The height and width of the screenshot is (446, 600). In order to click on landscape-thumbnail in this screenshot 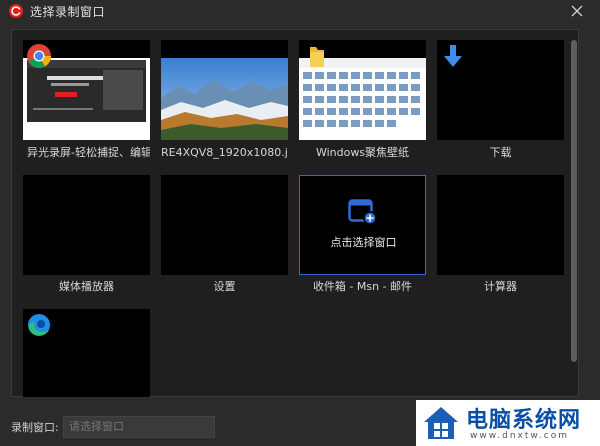, I will do `click(224, 99)`.